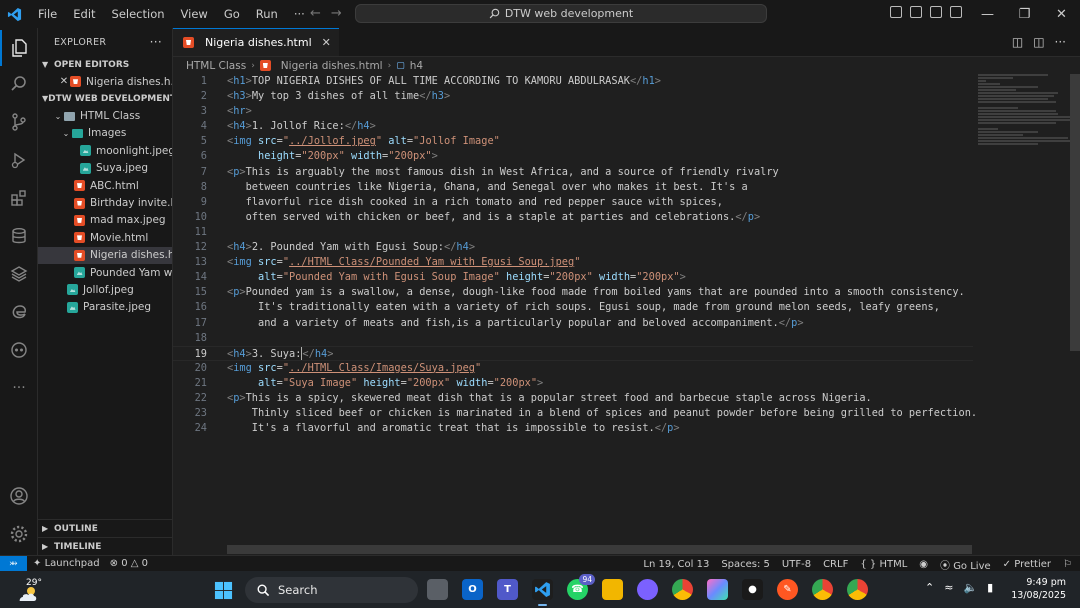 Image resolution: width=1080 pixels, height=608 pixels. I want to click on accounts-icon, so click(19, 496).